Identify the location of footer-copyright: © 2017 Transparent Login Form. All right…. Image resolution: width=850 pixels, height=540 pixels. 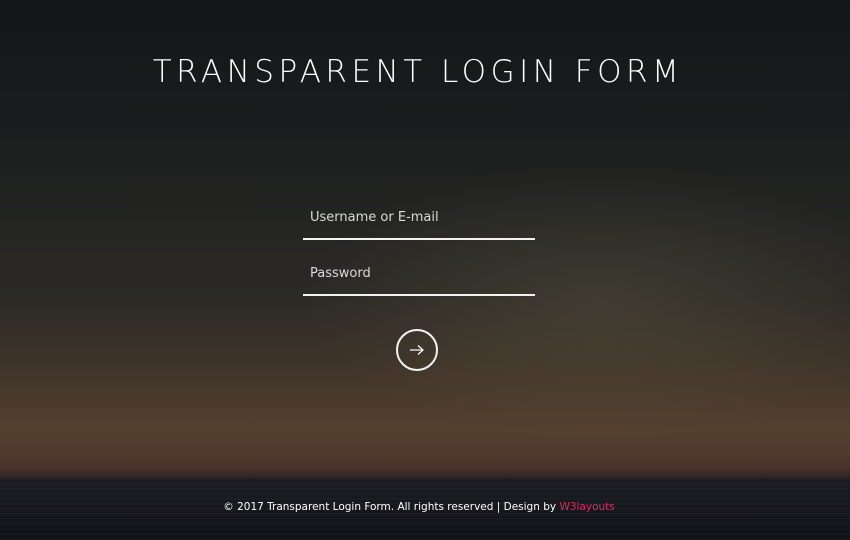
(391, 507).